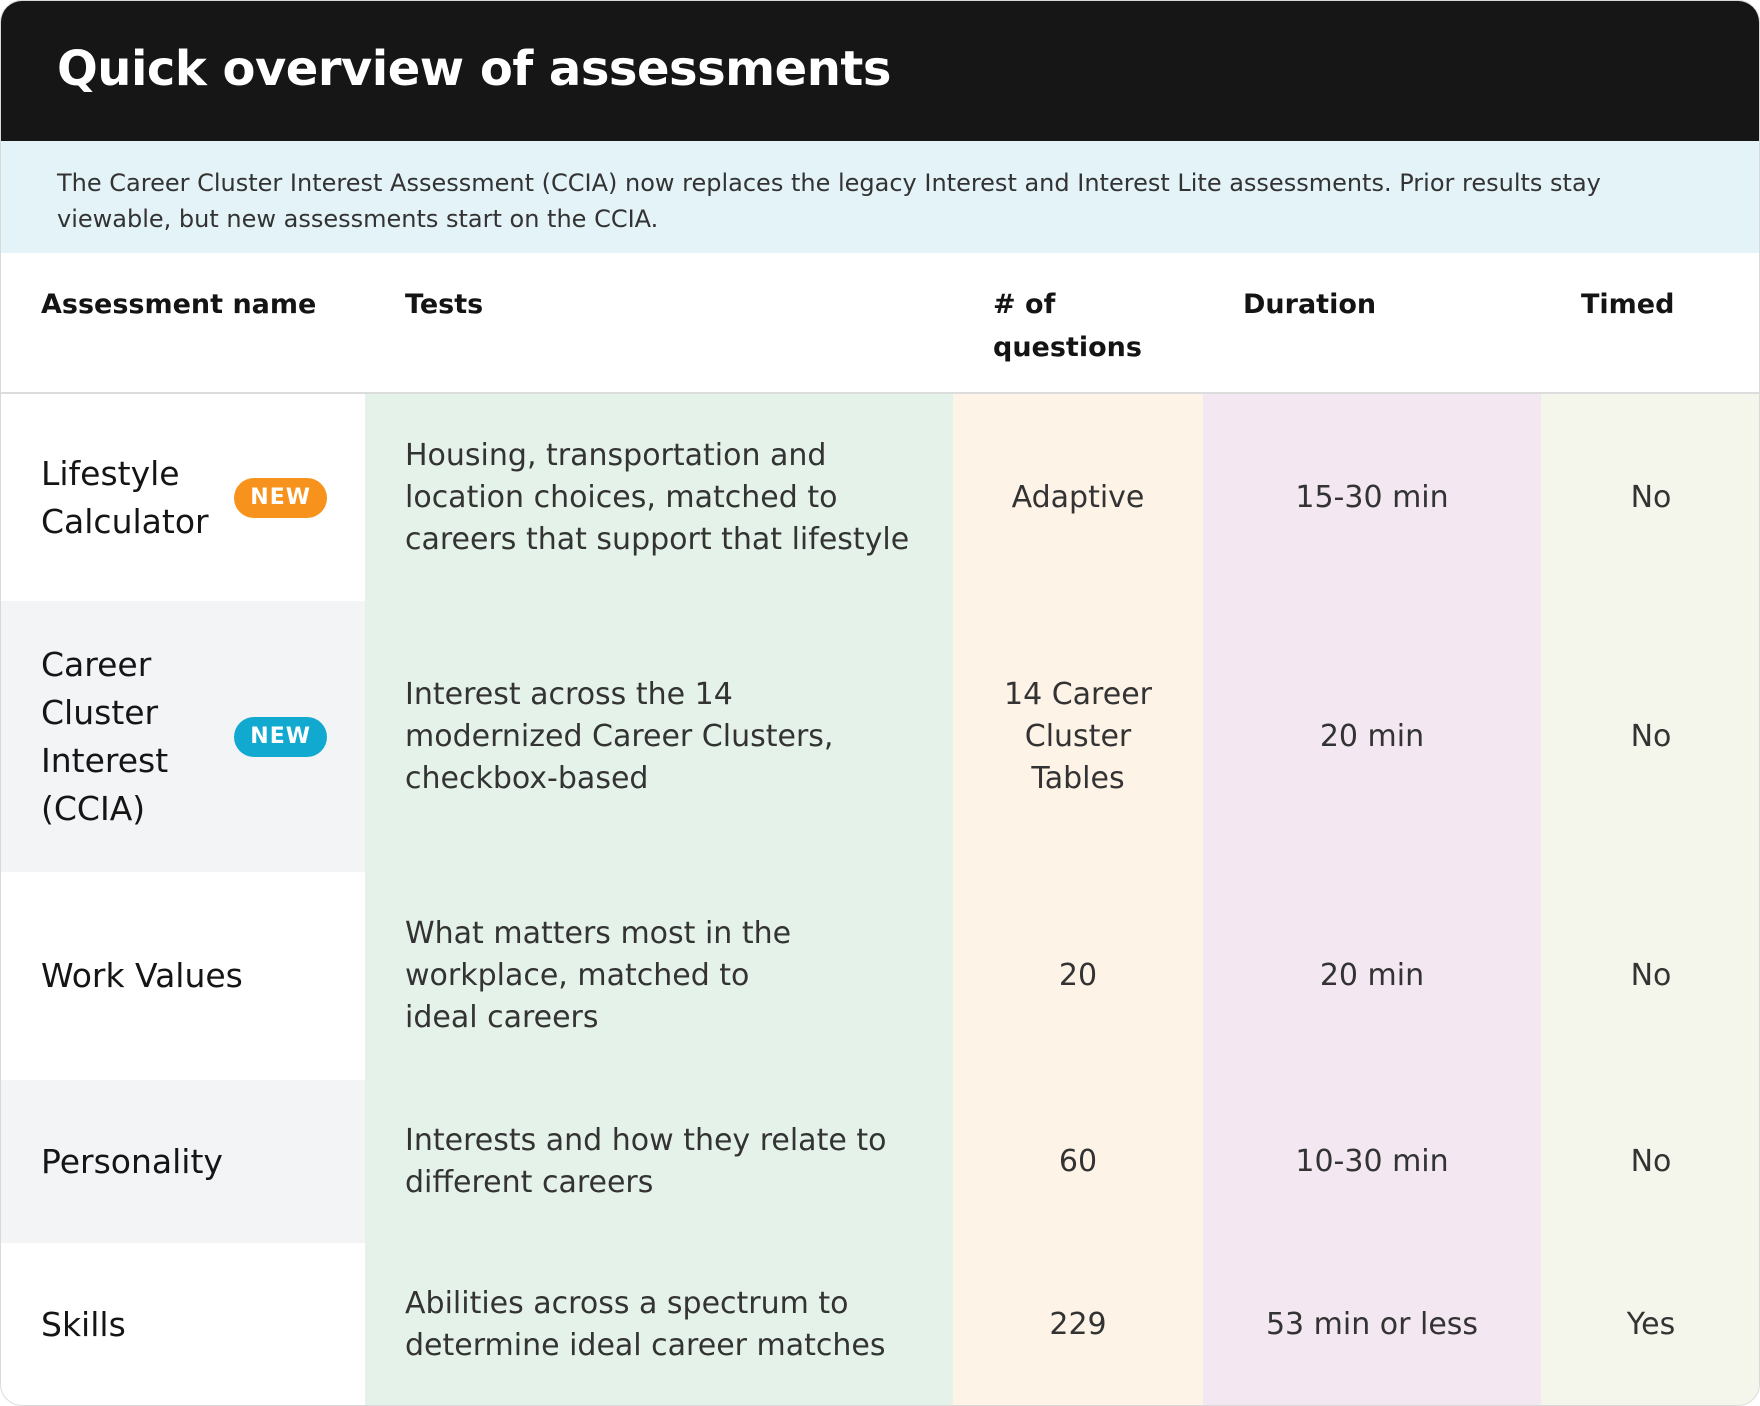  What do you see at coordinates (179, 304) in the screenshot?
I see `column-header-name: Assessment name` at bounding box center [179, 304].